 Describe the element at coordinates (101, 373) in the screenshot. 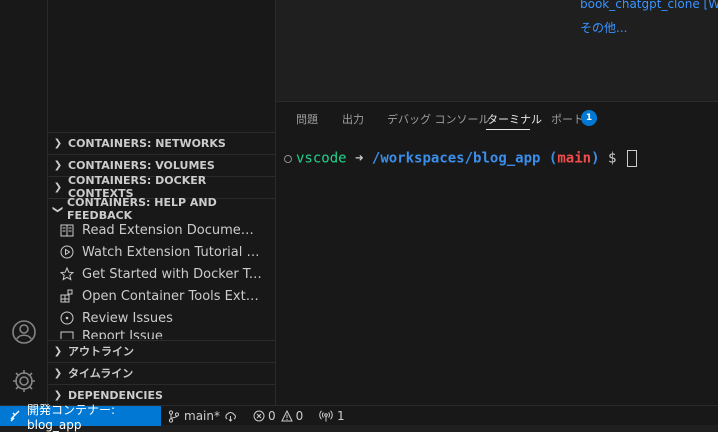

I see `section-label: タイムライン` at that location.